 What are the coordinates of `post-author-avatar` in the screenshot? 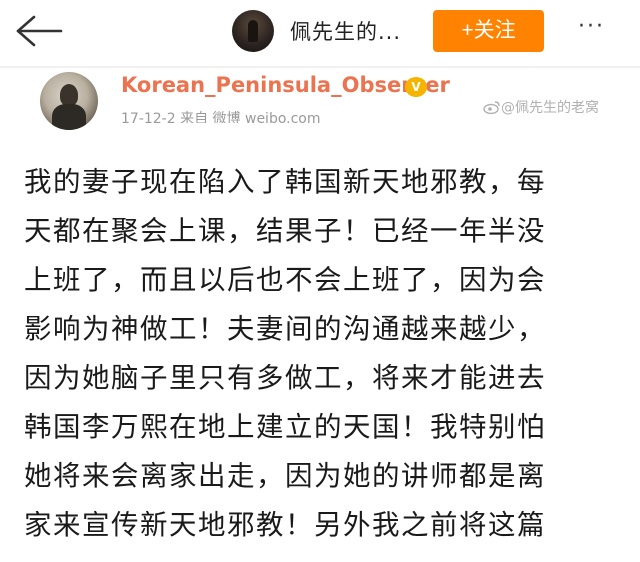 It's located at (69, 101).